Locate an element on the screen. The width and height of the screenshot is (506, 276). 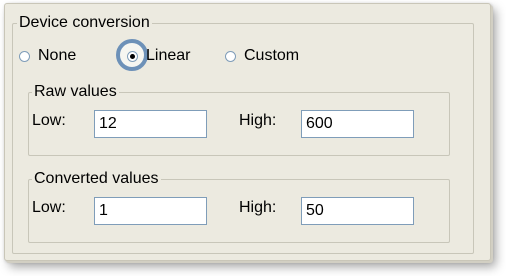
converted-high-label: High: is located at coordinates (258, 207).